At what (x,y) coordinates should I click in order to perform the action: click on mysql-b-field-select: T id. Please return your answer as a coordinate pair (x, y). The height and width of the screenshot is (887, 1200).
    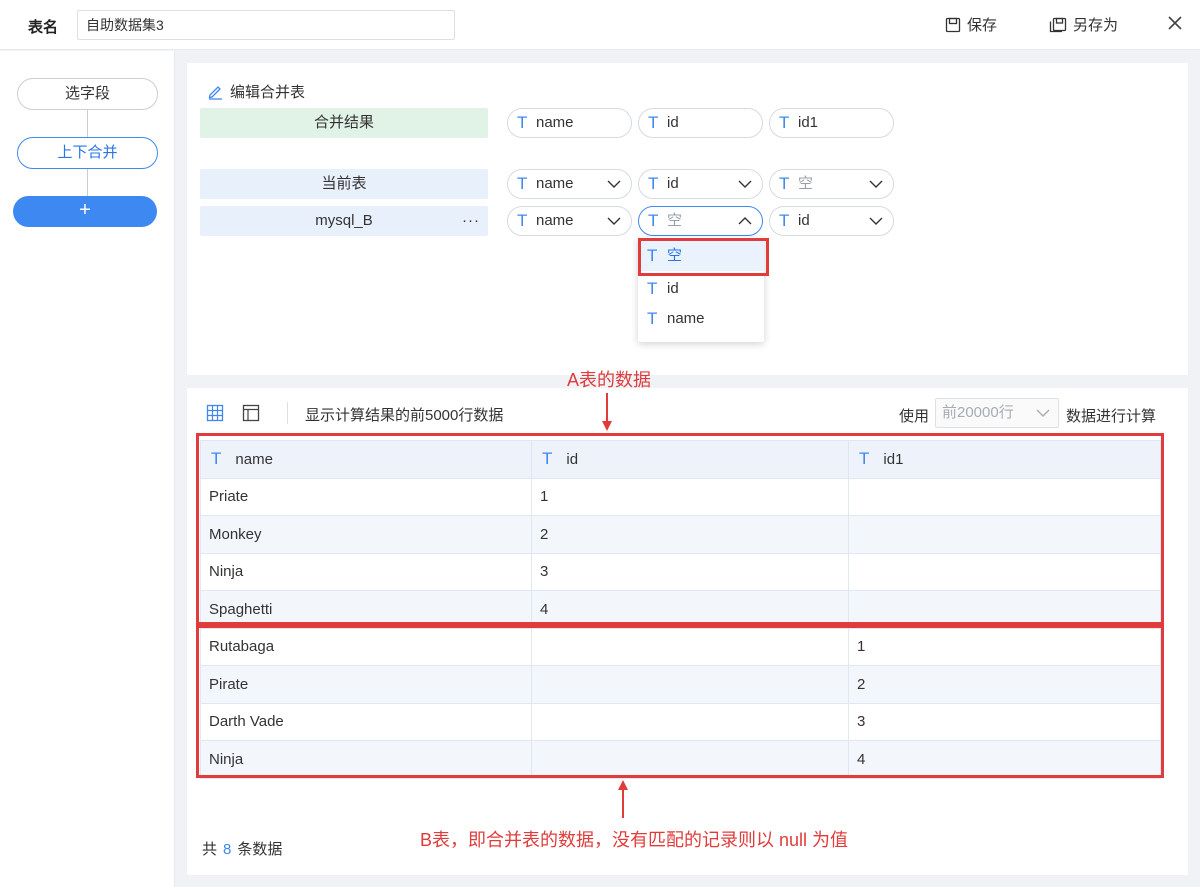
    Looking at the image, I should click on (831, 221).